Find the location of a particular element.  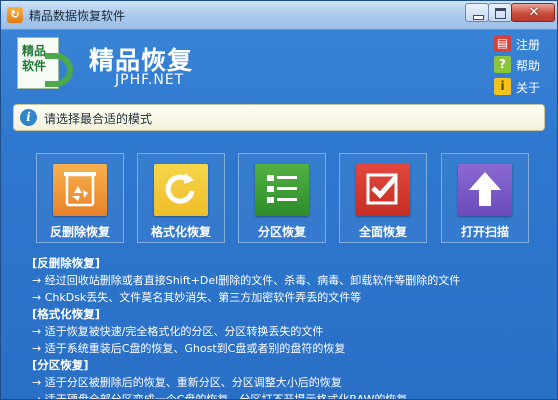

undelete-recovery-button: 反删除恢复 is located at coordinates (80, 198).